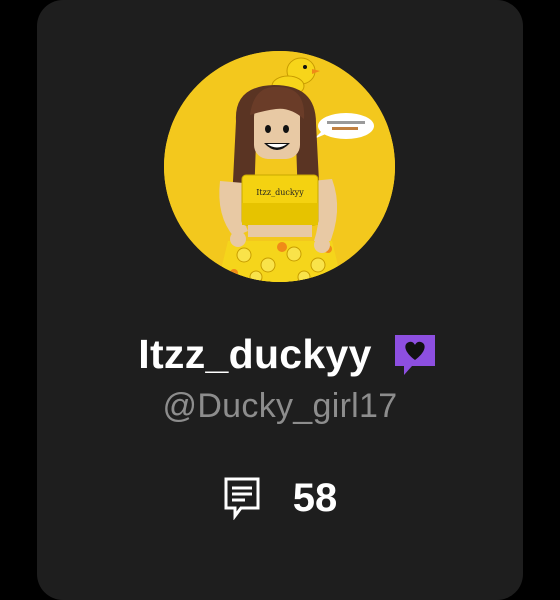 The width and height of the screenshot is (560, 600). I want to click on avatar-shirt-text: Itzz_duckyy, so click(280, 192).